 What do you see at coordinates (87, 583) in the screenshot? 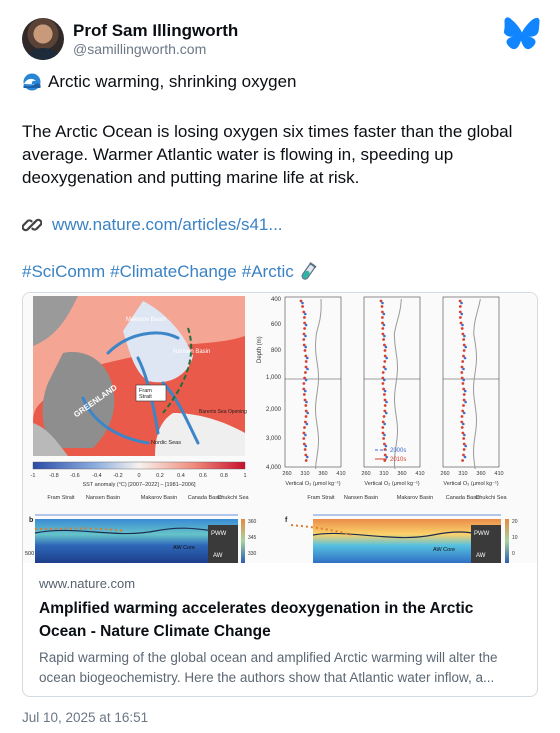
I see `link-card-domain: www.nature.com` at bounding box center [87, 583].